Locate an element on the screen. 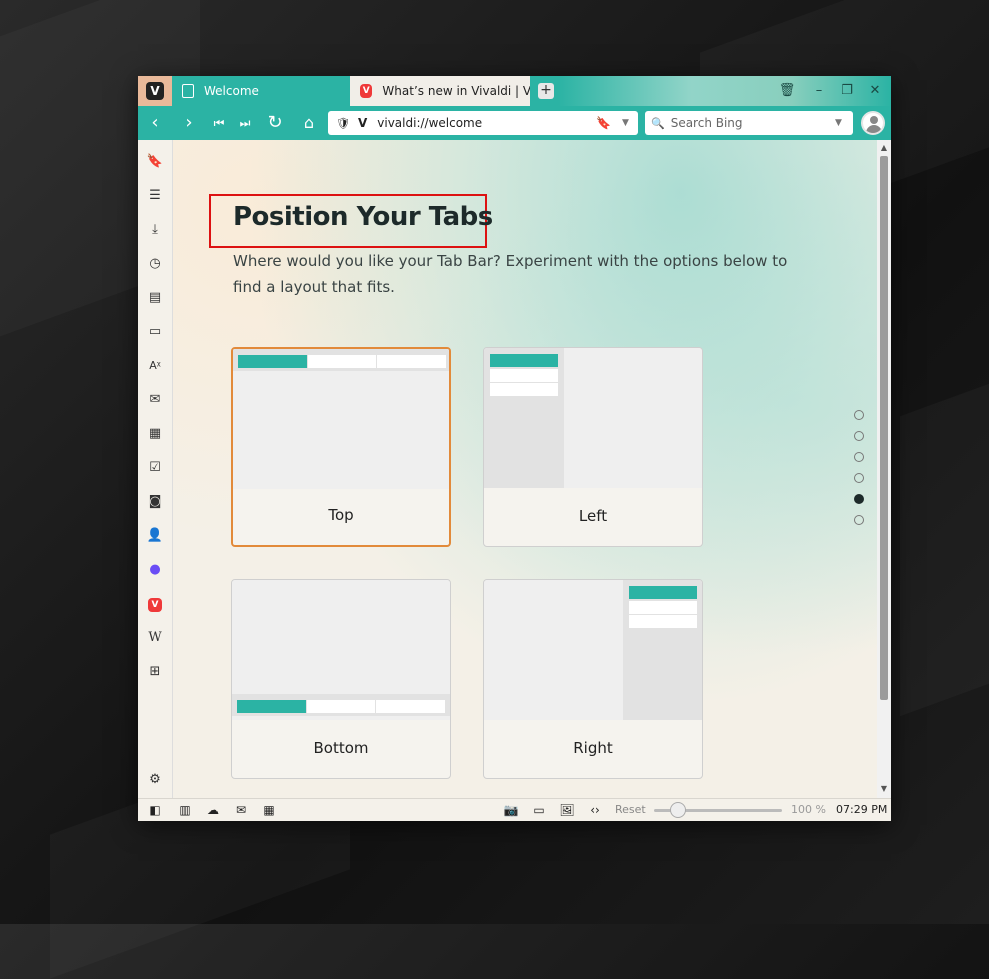 Image resolution: width=989 pixels, height=979 pixels. settings-gear-icon: ⚙ is located at coordinates (155, 780).